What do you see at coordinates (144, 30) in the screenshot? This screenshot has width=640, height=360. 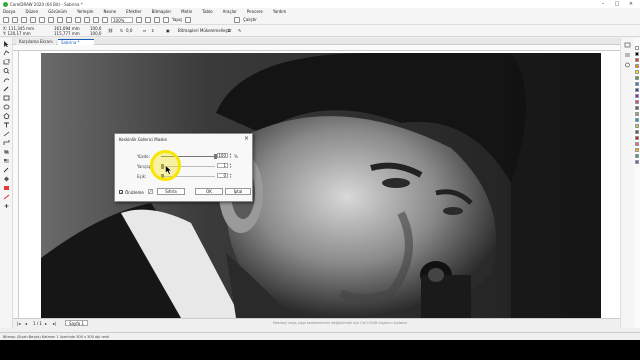 I see `mirror-horizontal-icon: ⇔` at bounding box center [144, 30].